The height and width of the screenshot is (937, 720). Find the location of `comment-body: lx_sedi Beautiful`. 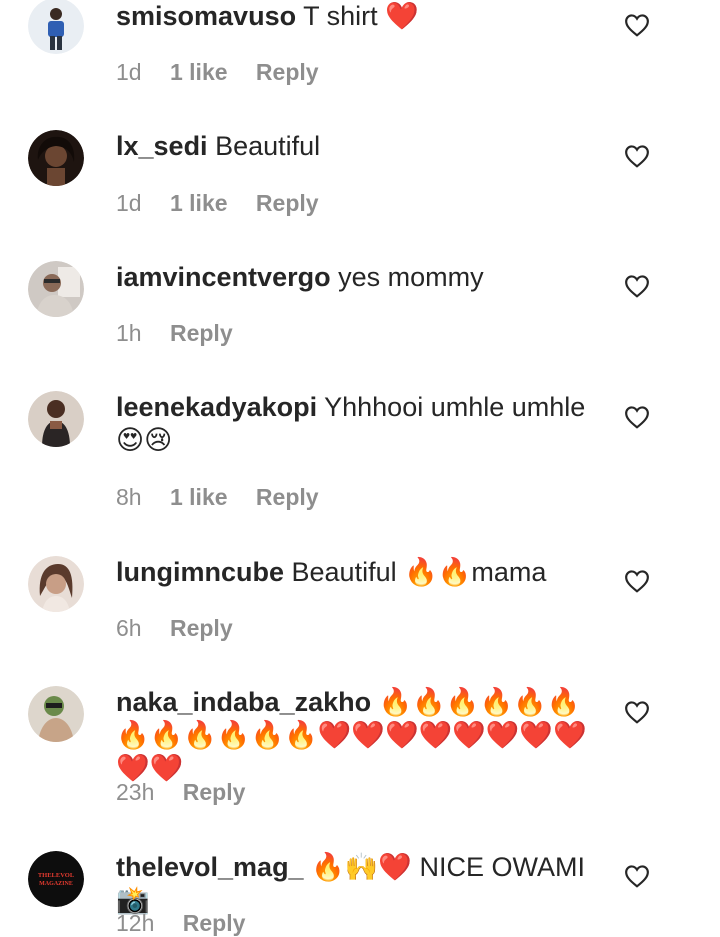

comment-body: lx_sedi Beautiful is located at coordinates (361, 146).